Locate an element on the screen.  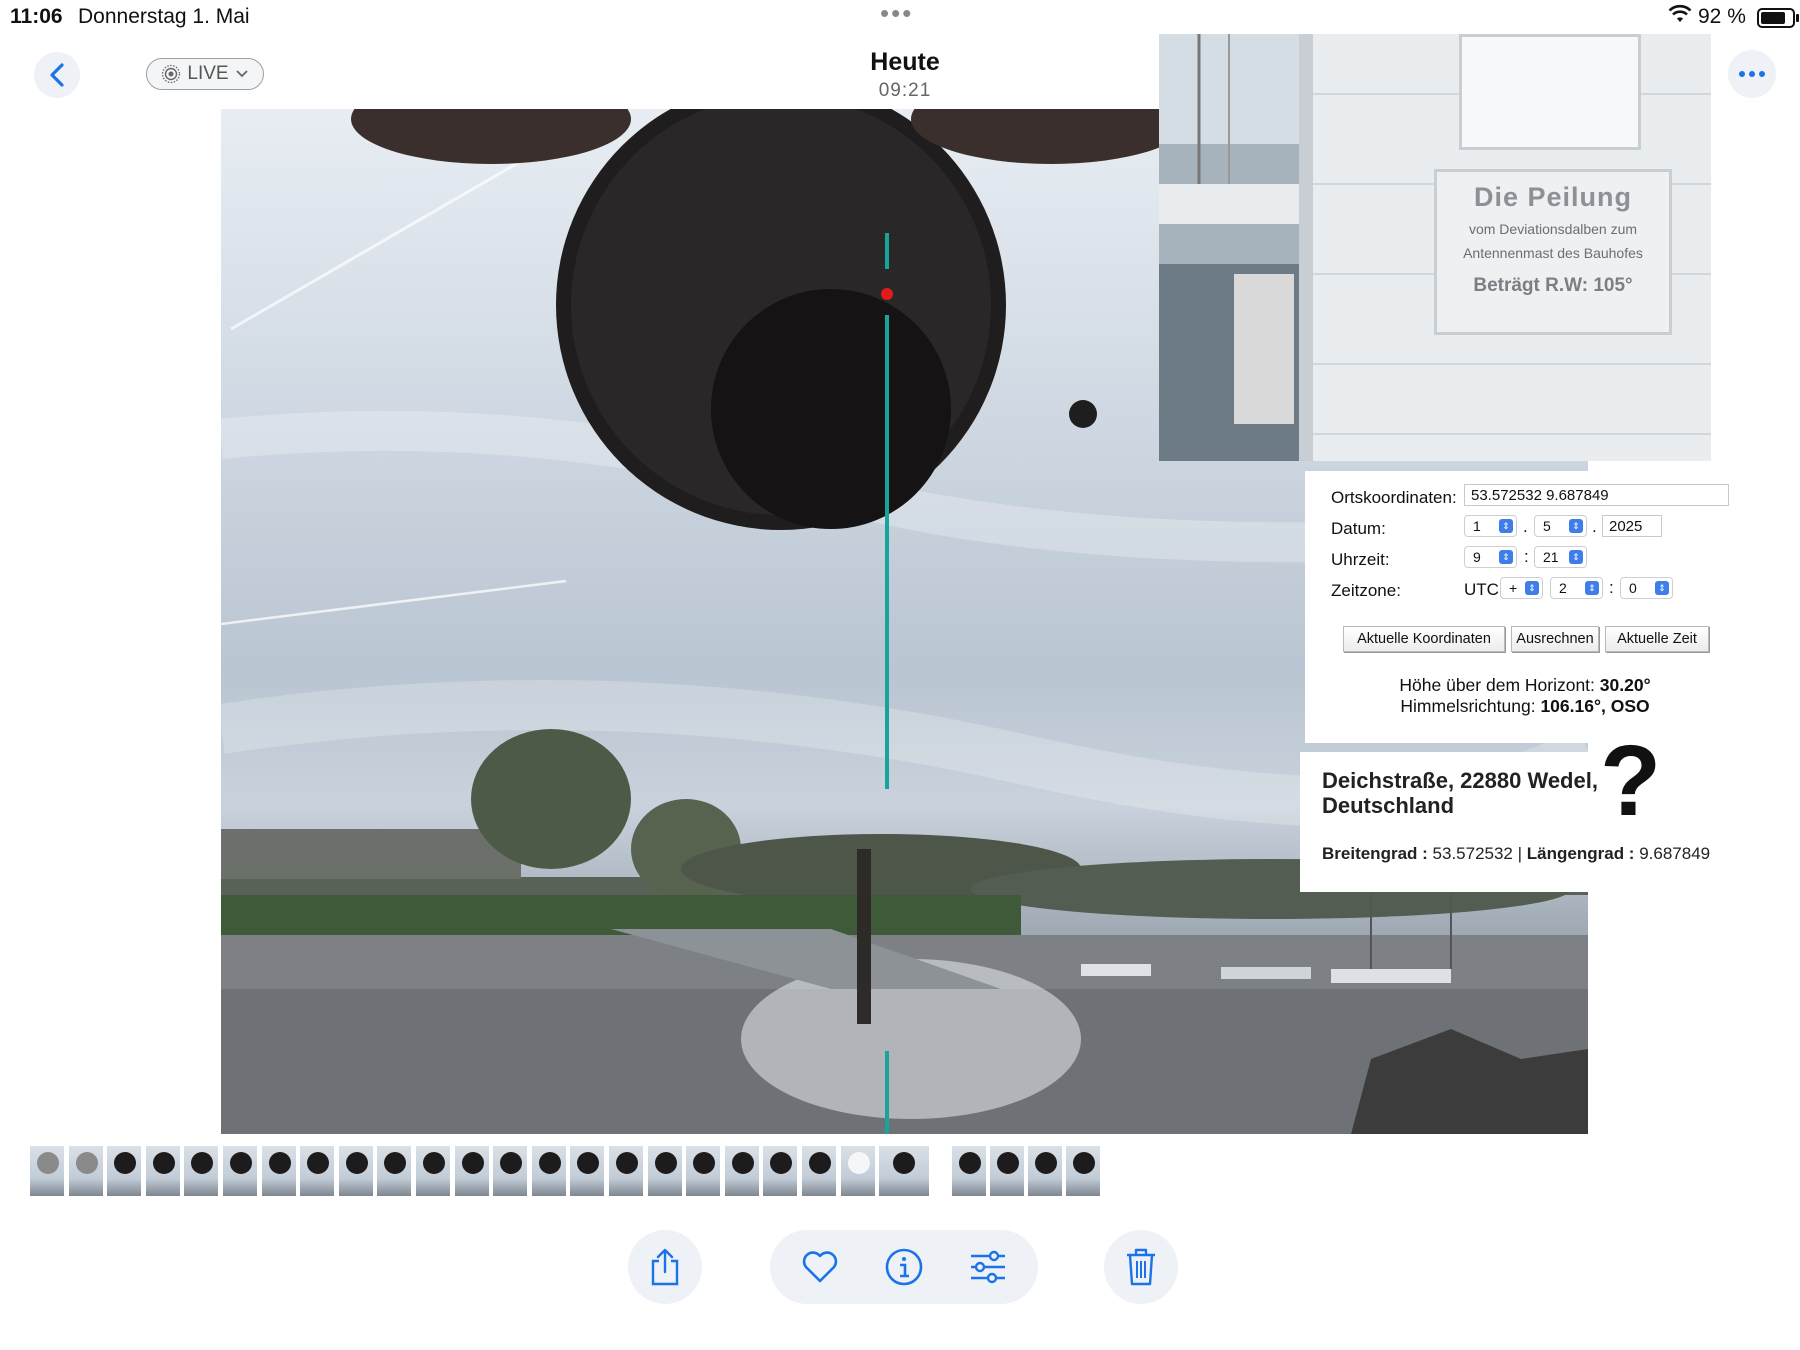
chevron-down-icon is located at coordinates (241, 74).